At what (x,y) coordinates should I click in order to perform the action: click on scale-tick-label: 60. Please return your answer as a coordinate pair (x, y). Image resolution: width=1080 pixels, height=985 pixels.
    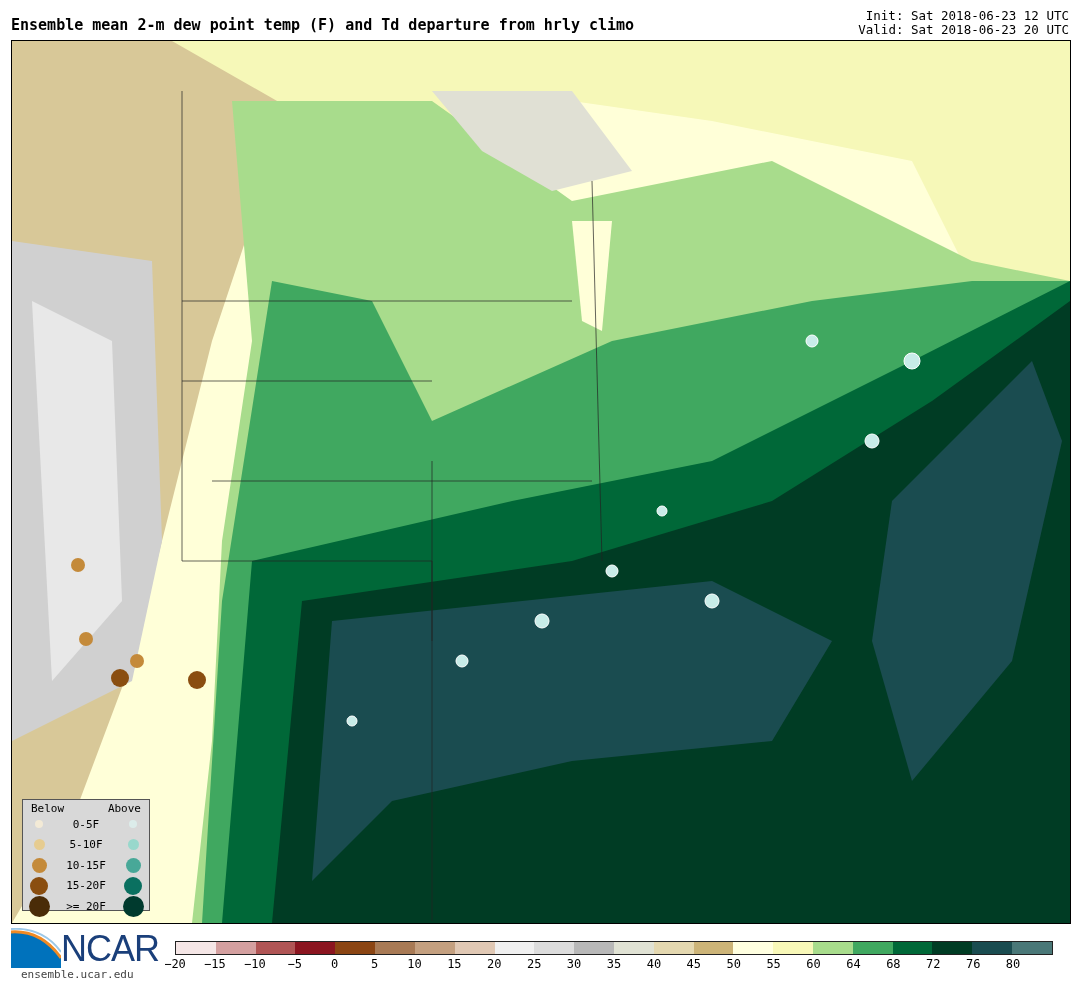
    Looking at the image, I should click on (813, 964).